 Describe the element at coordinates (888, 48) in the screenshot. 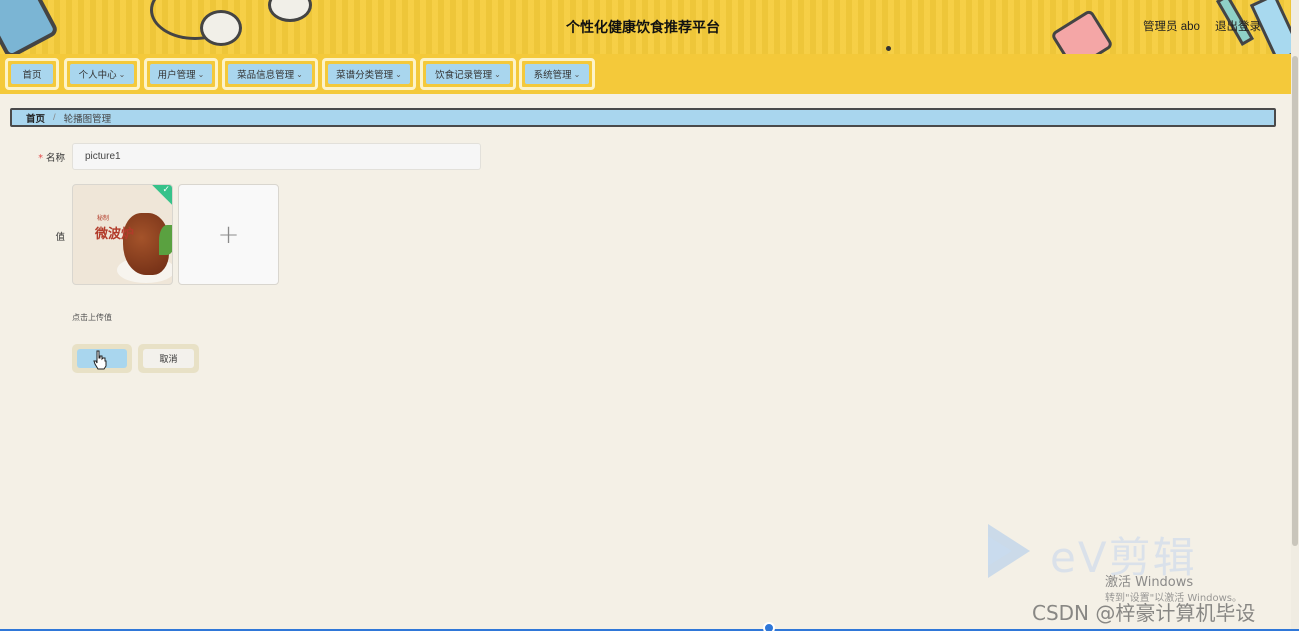

I see `decorative-dot` at that location.